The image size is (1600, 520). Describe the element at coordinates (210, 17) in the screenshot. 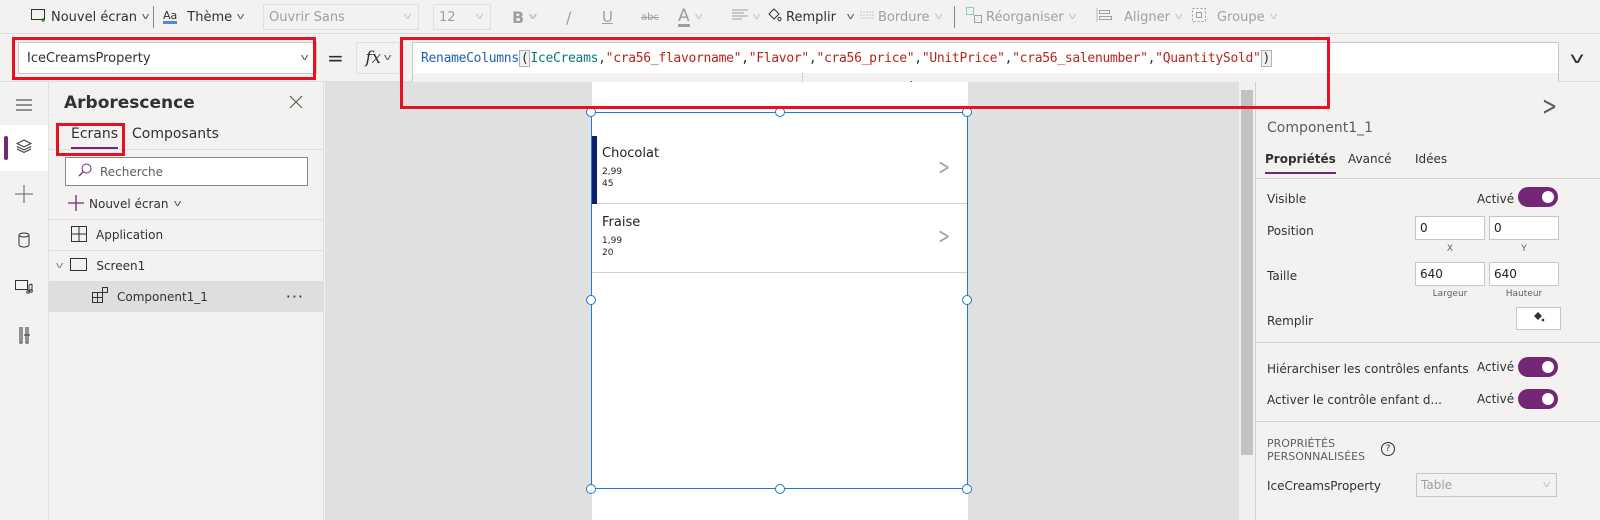

I see `theme-label: Thème` at that location.